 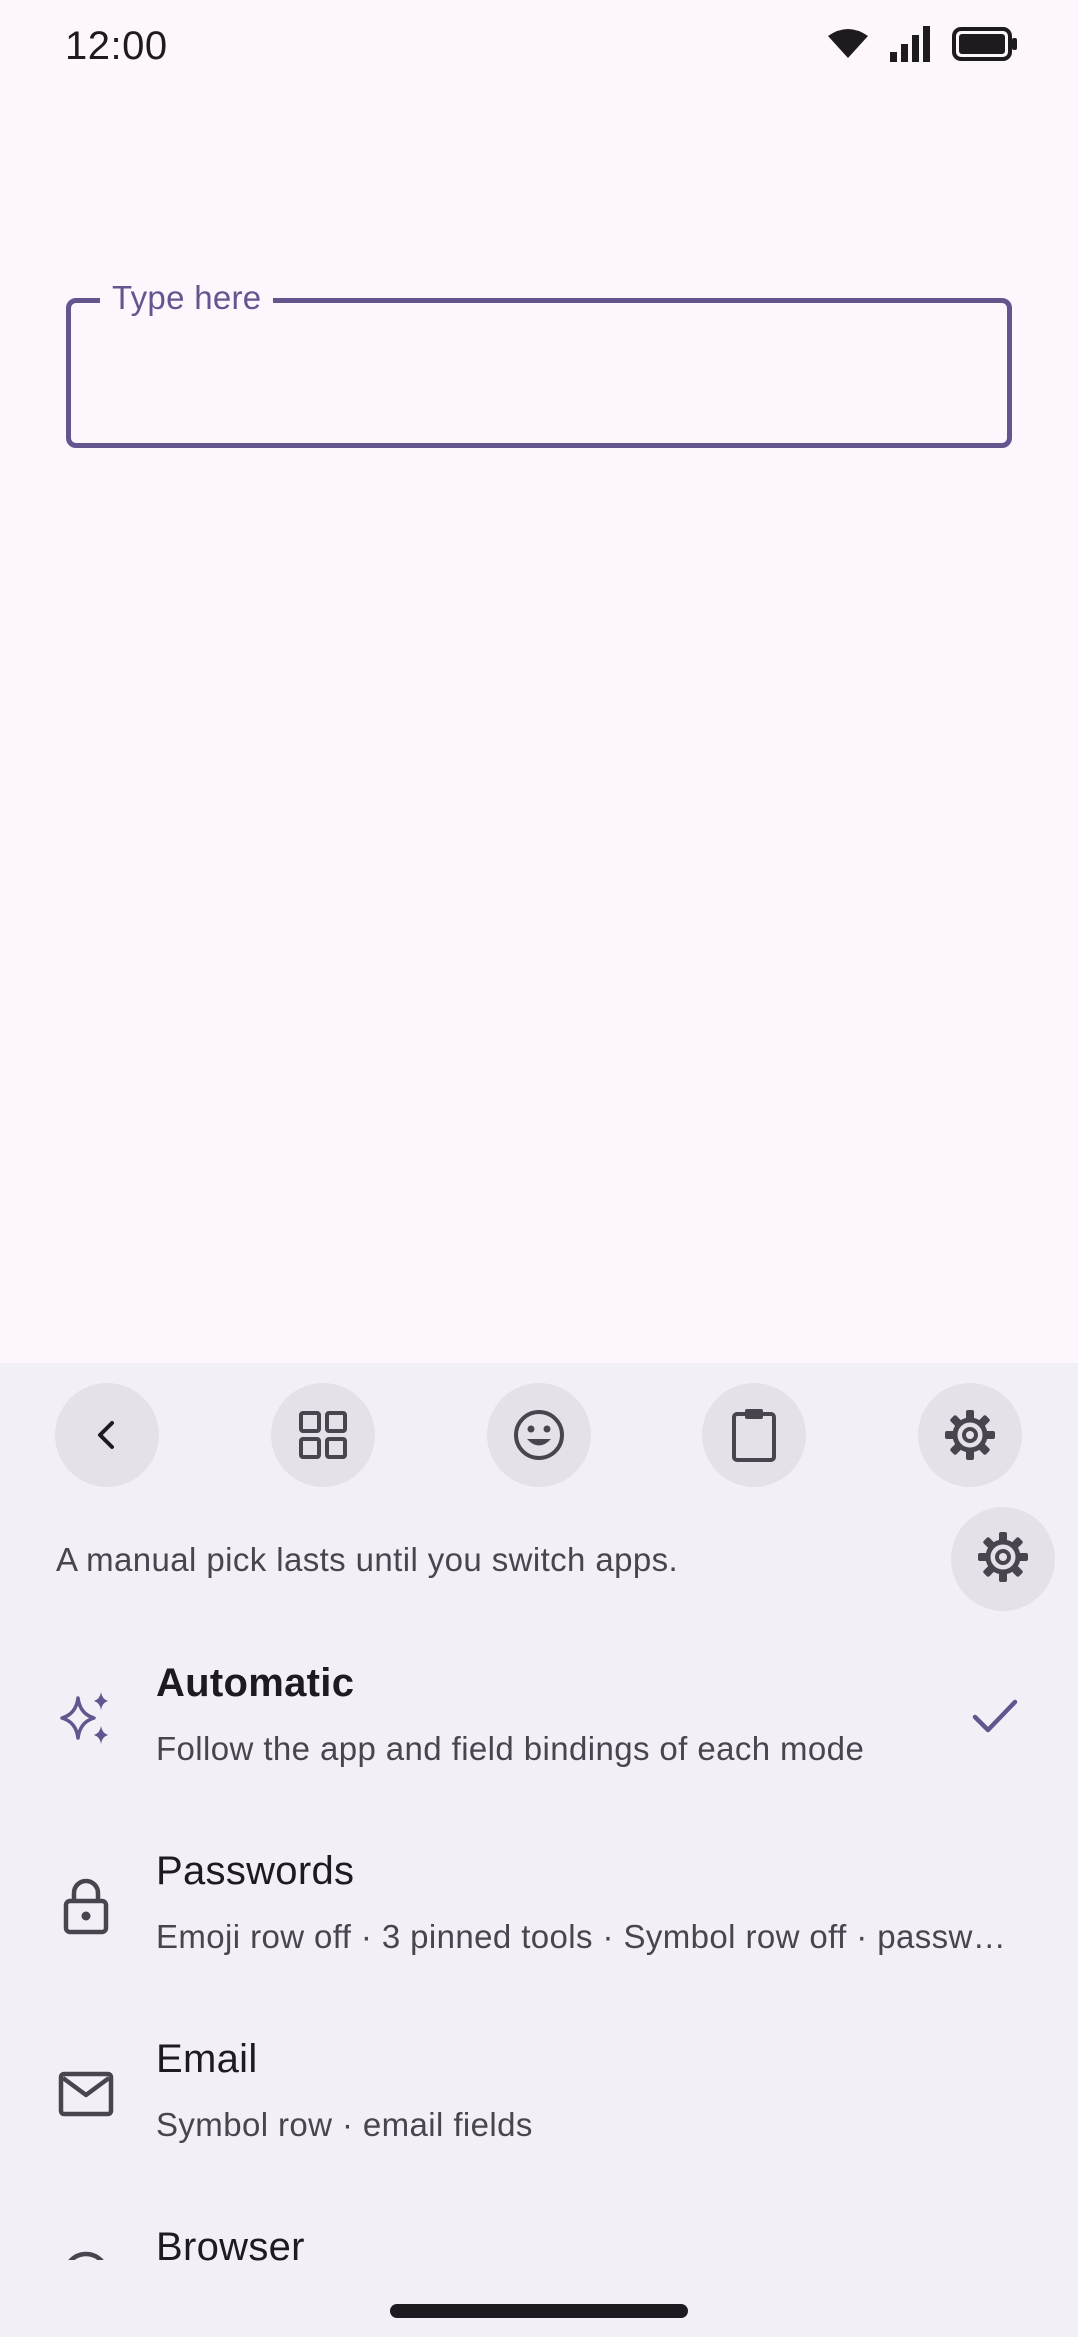 I want to click on status-icons, so click(x=923, y=44).